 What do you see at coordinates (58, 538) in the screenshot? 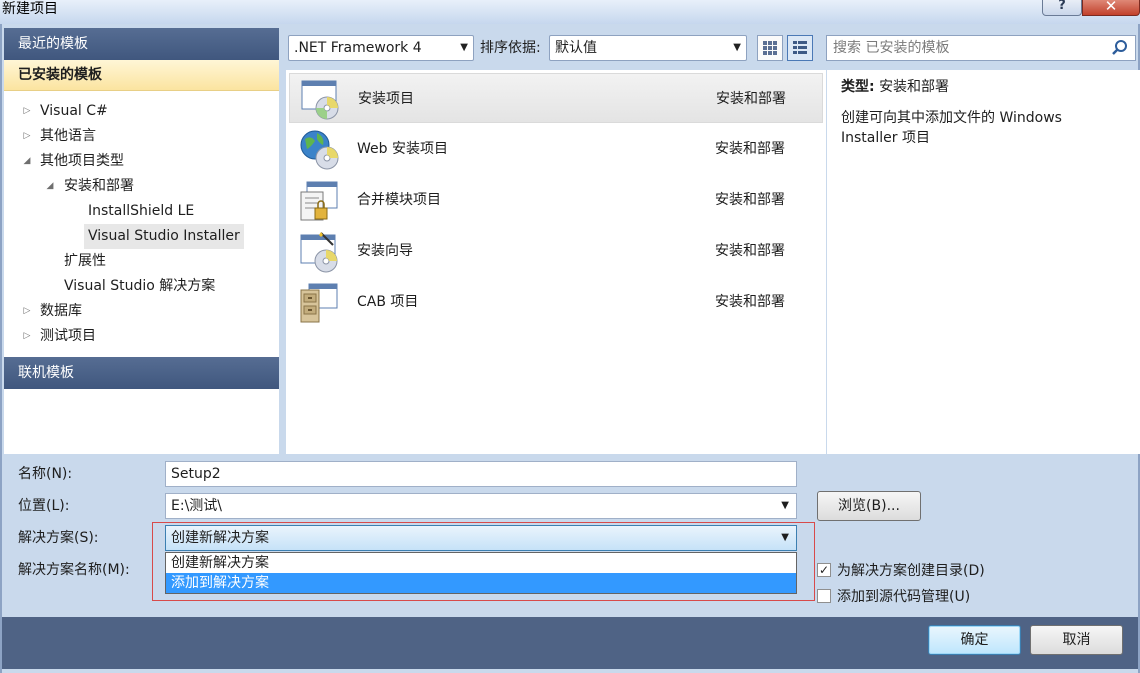
I see `solution-label: 解决方案(S):` at bounding box center [58, 538].